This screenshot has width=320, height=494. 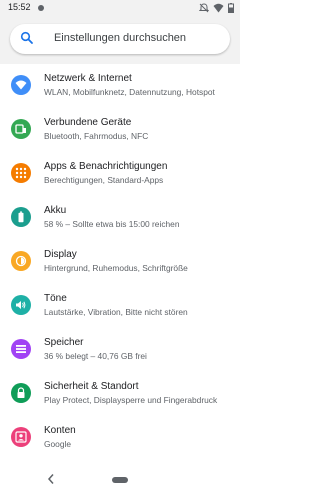 What do you see at coordinates (60, 430) in the screenshot?
I see `item-title: Konten` at bounding box center [60, 430].